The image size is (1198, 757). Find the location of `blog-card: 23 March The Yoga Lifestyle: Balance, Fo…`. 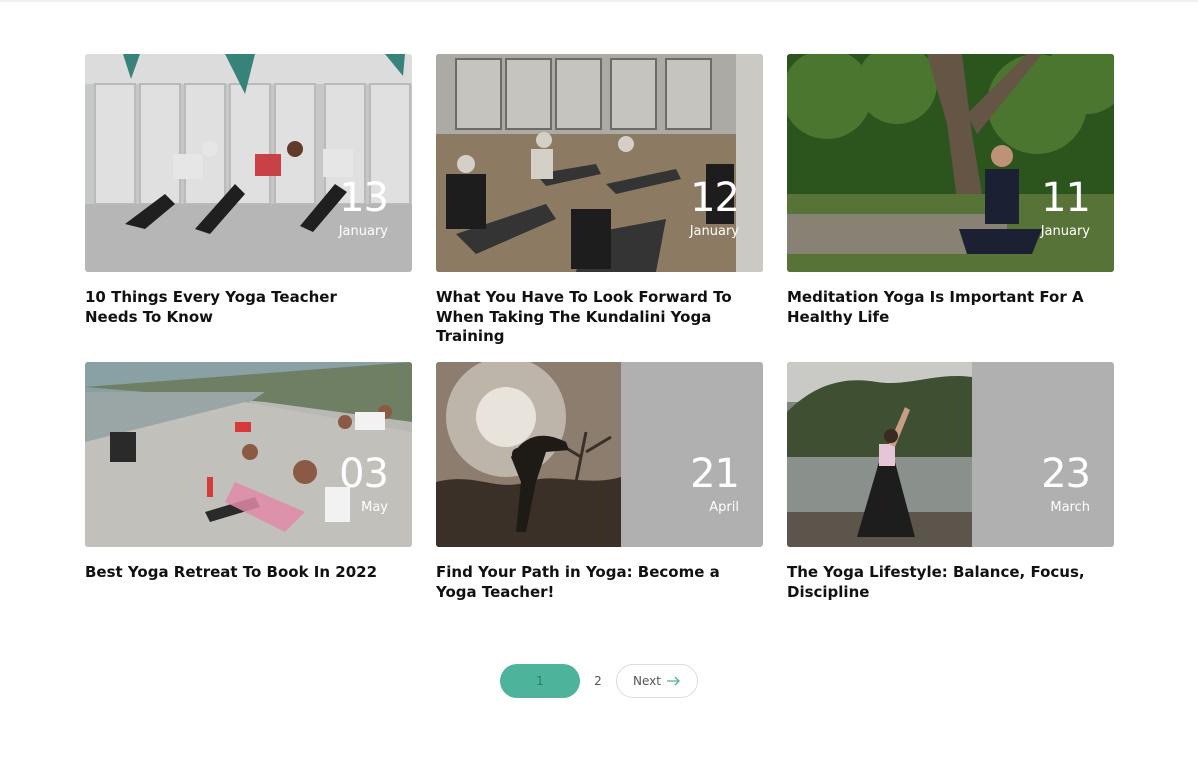

blog-card: 23 March The Yoga Lifestyle: Balance, Fo… is located at coordinates (950, 482).